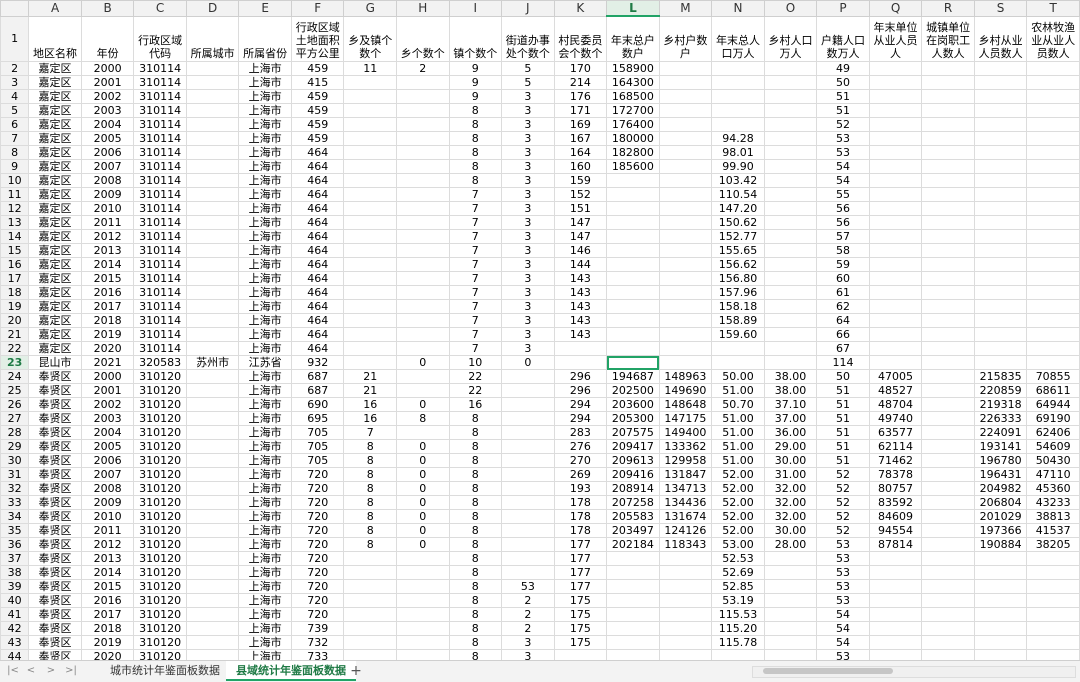  What do you see at coordinates (790, 530) in the screenshot?
I see `grid-cell: 30.00` at bounding box center [790, 530].